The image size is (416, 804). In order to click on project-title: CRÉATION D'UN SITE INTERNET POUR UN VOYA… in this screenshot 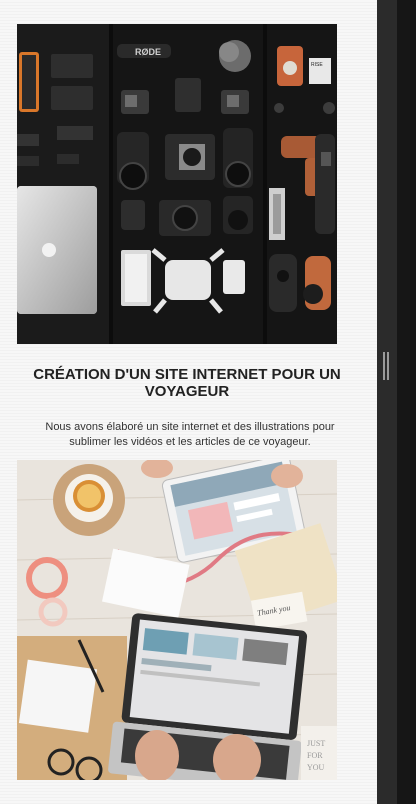, I will do `click(187, 383)`.